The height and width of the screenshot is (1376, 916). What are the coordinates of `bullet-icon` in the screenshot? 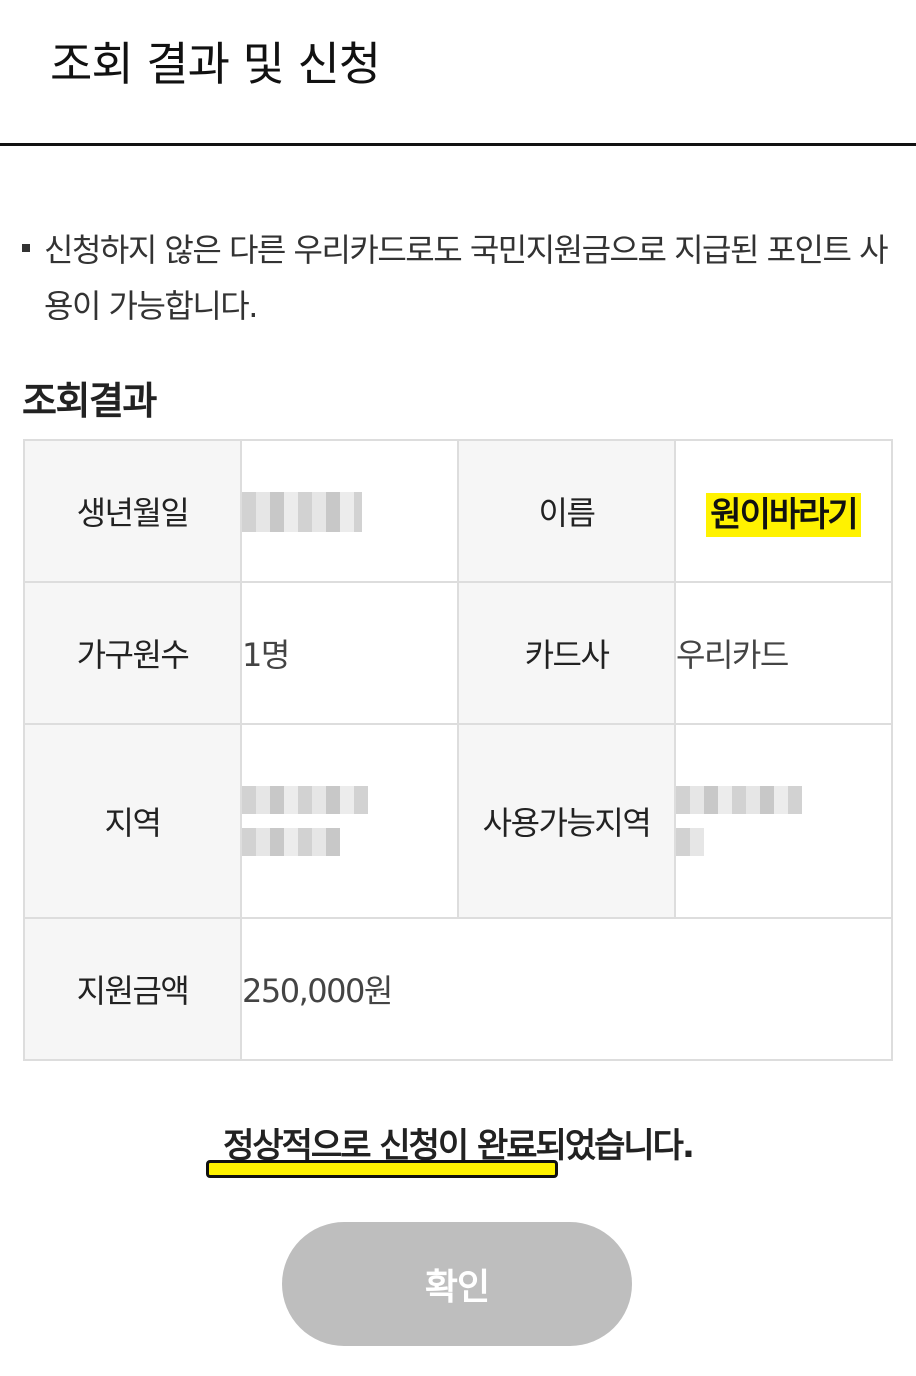 It's located at (26, 248).